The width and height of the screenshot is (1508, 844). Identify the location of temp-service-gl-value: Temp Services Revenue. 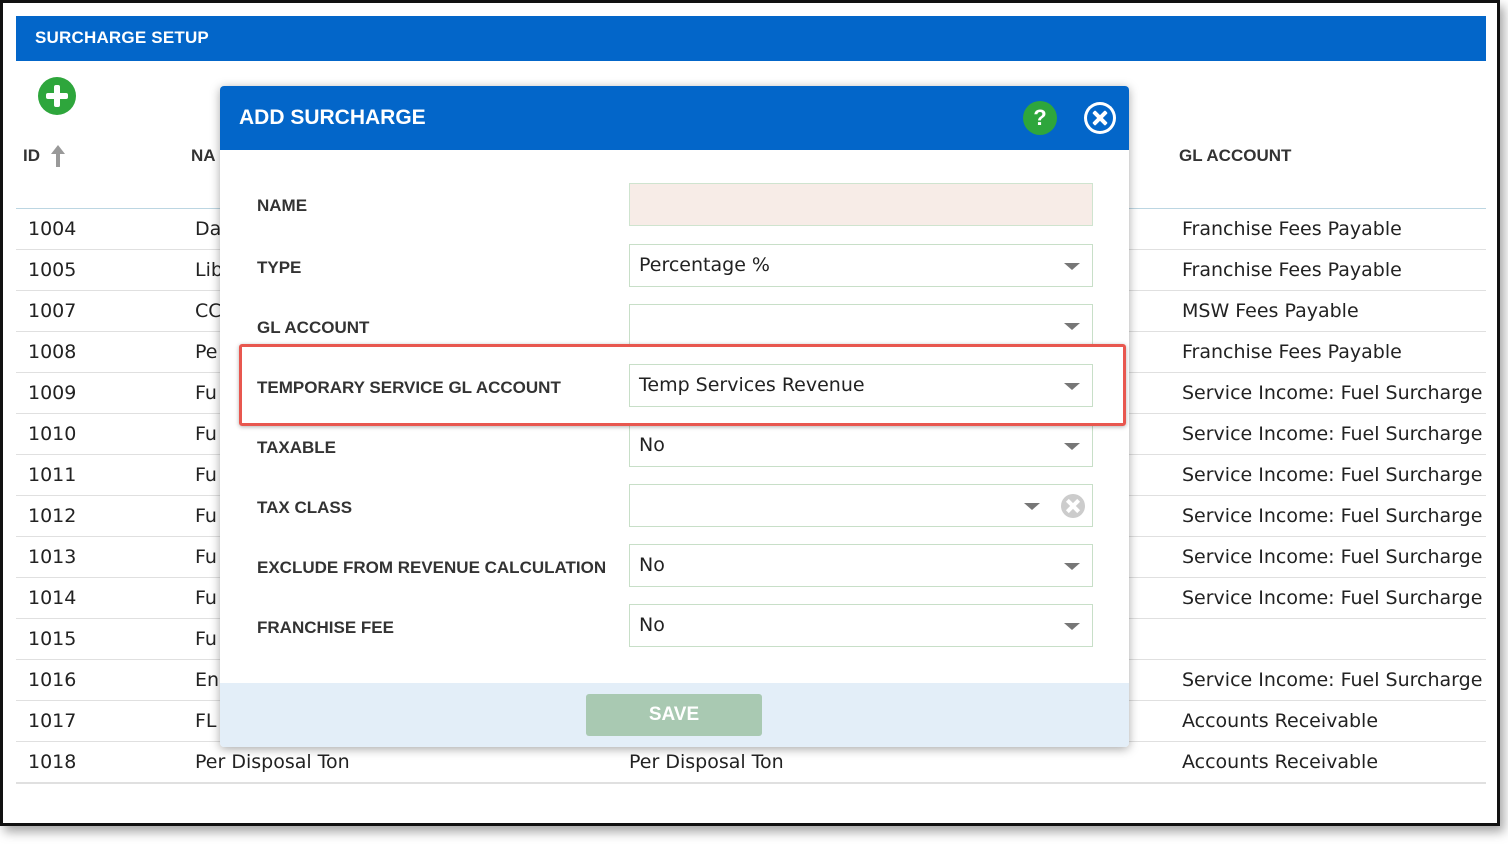
(752, 385).